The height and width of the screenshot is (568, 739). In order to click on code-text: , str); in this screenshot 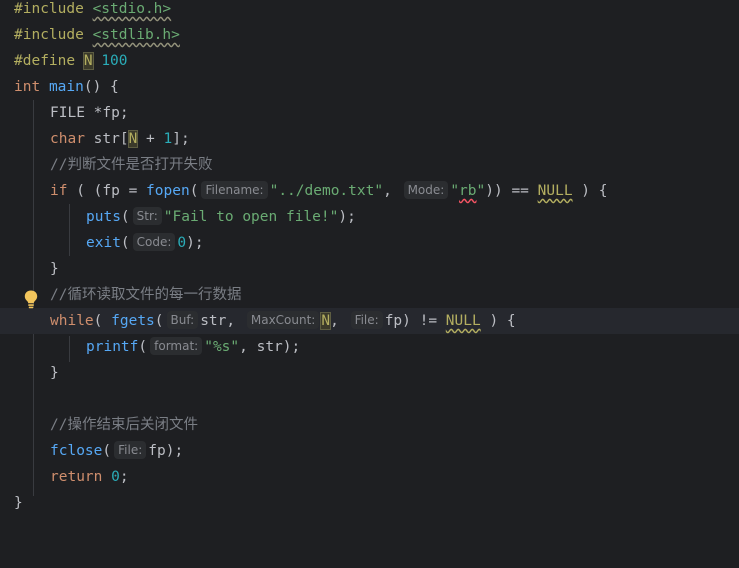, I will do `click(270, 347)`.